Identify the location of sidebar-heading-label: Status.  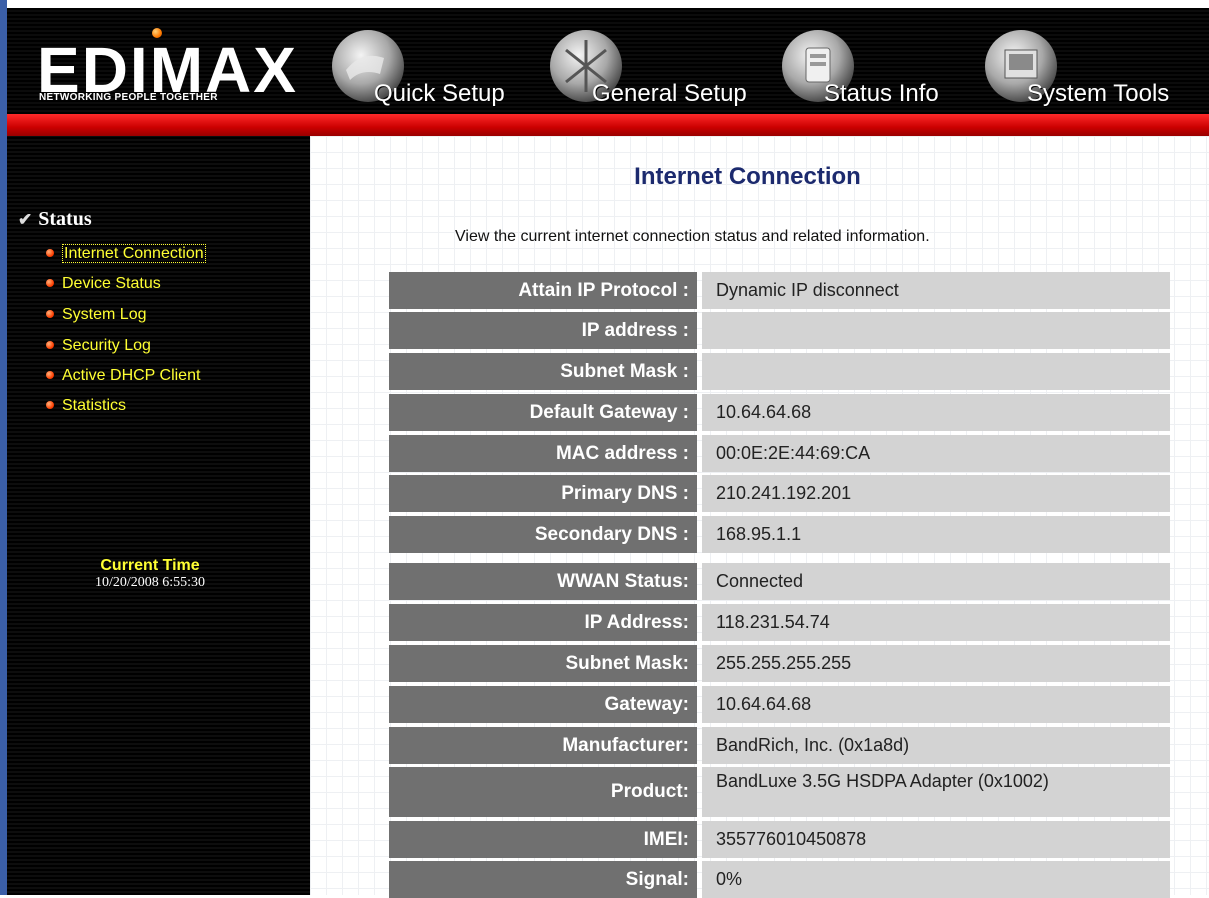
(65, 219).